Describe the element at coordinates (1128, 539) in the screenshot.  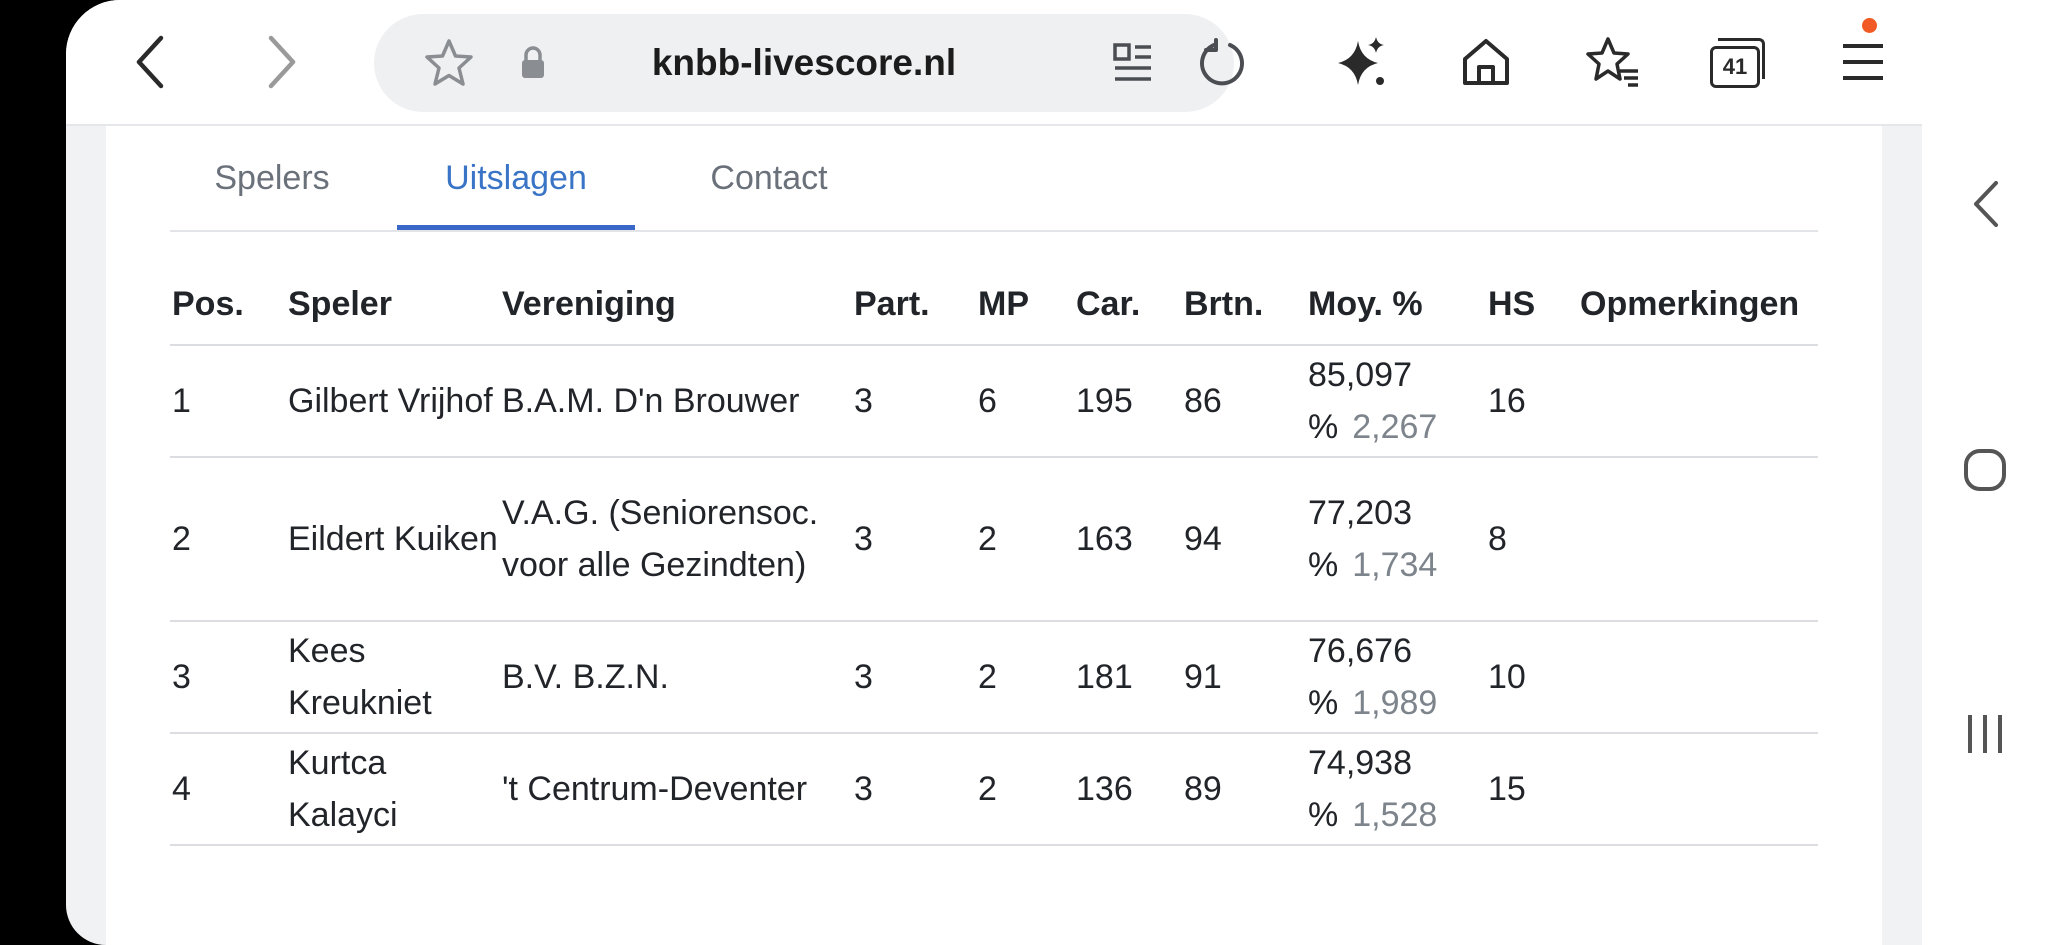
I see `cell-car: 163` at that location.